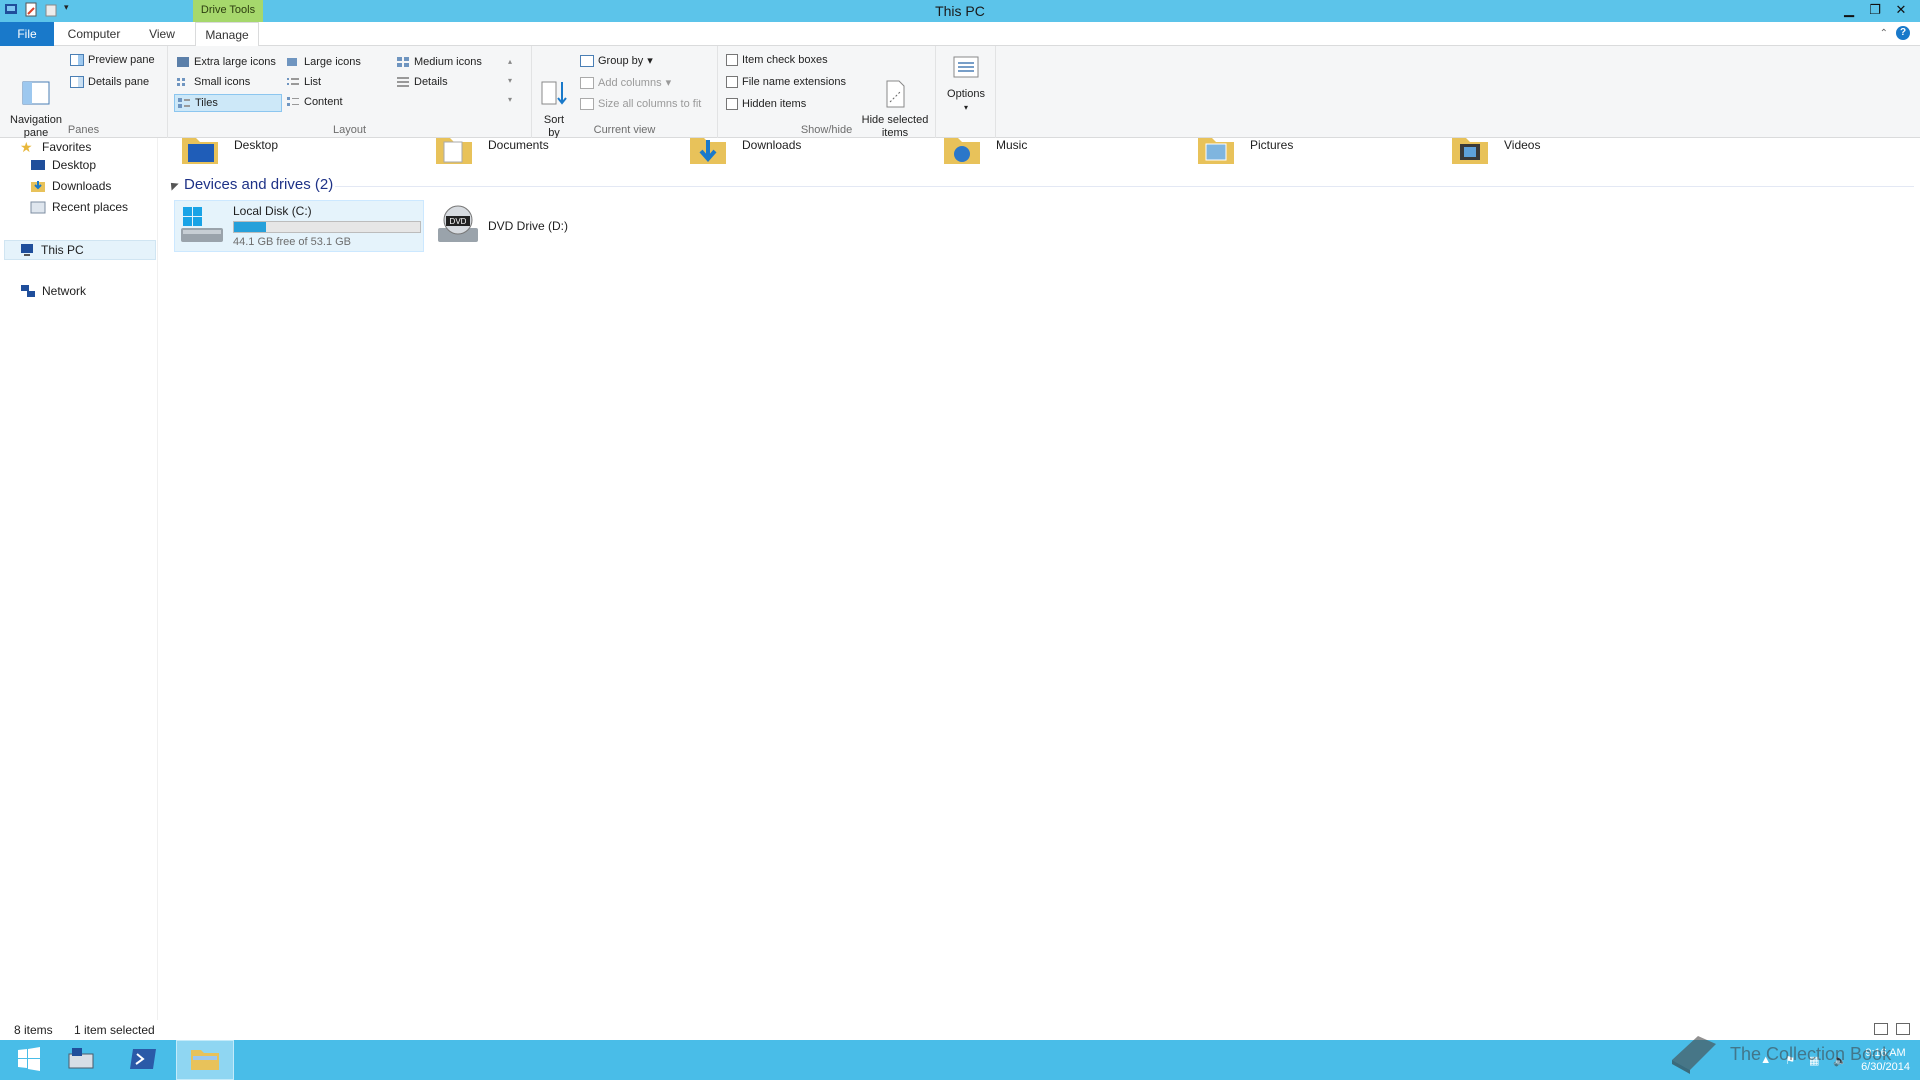 Image resolution: width=1920 pixels, height=1080 pixels. What do you see at coordinates (640, 104) in the screenshot?
I see `size-all-columns-button: Size all columns to fit` at bounding box center [640, 104].